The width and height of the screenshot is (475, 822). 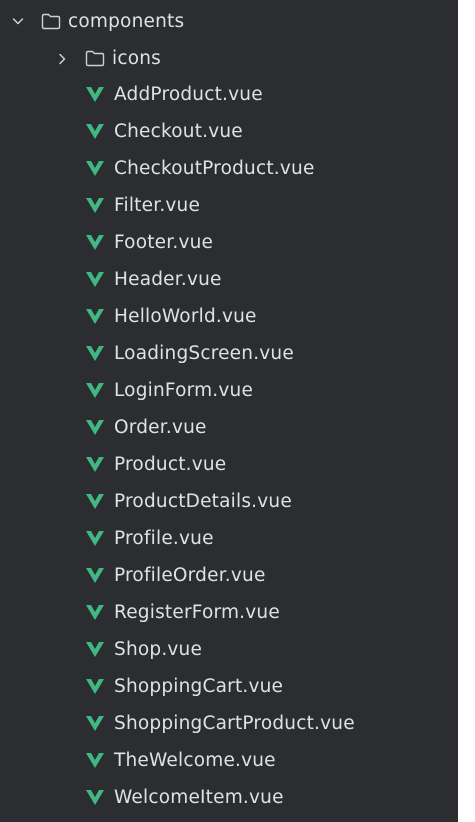 What do you see at coordinates (229, 649) in the screenshot?
I see `tree-file-item: Shop.vue` at bounding box center [229, 649].